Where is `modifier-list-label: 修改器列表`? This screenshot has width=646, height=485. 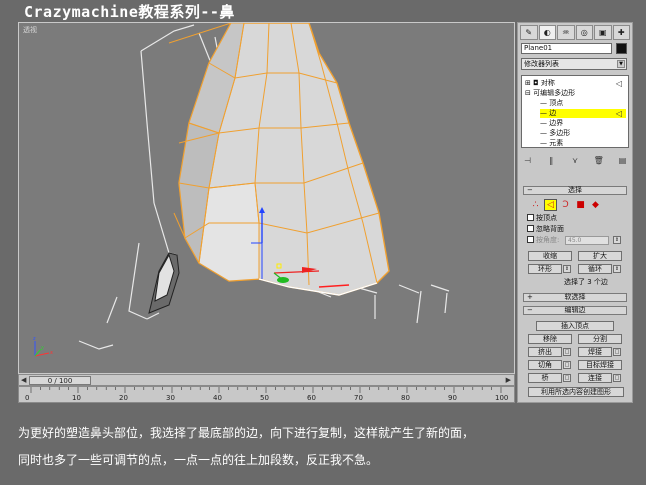
modifier-list-label: 修改器列表 is located at coordinates (541, 64).